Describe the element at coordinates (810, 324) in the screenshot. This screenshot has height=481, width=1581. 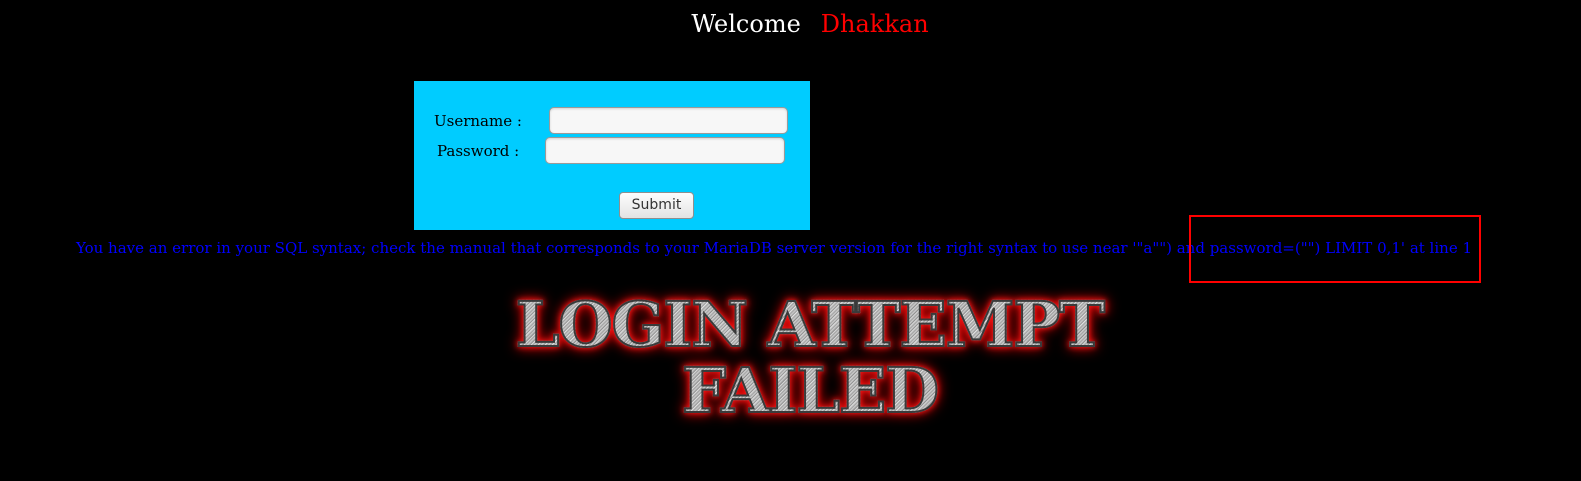
I see `banner-line-1: LOGIN ATTEMPT` at that location.